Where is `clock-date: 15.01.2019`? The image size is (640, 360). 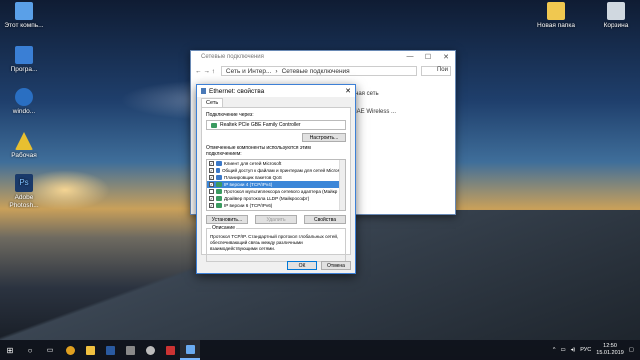 clock-date: 15.01.2019 is located at coordinates (610, 353).